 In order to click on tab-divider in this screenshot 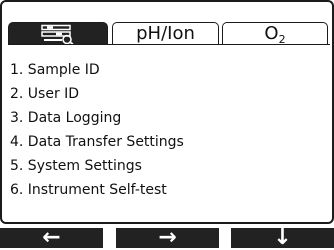, I will do `click(169, 44)`.